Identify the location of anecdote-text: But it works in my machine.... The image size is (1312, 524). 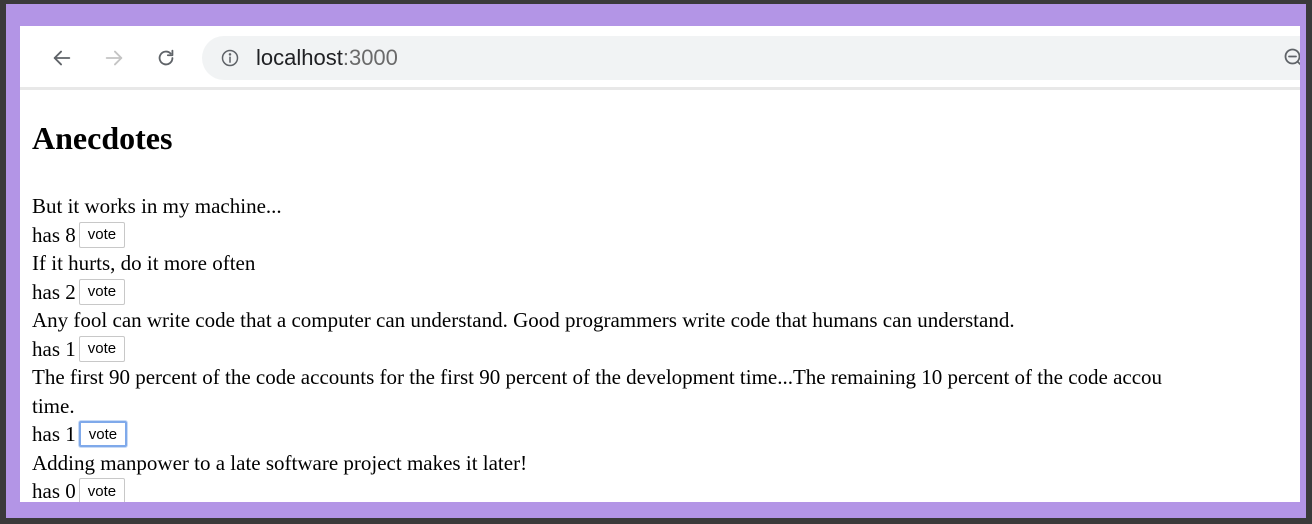
(157, 206).